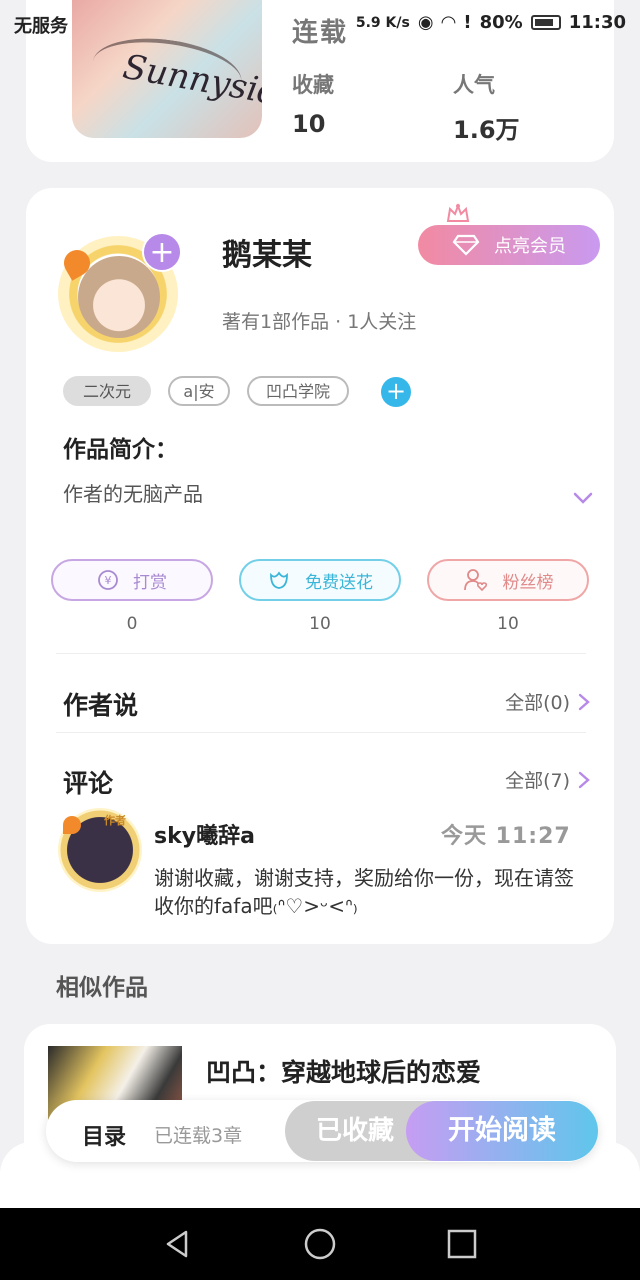 The image size is (640, 1280). I want to click on yen-coin-icon: ¥, so click(108, 580).